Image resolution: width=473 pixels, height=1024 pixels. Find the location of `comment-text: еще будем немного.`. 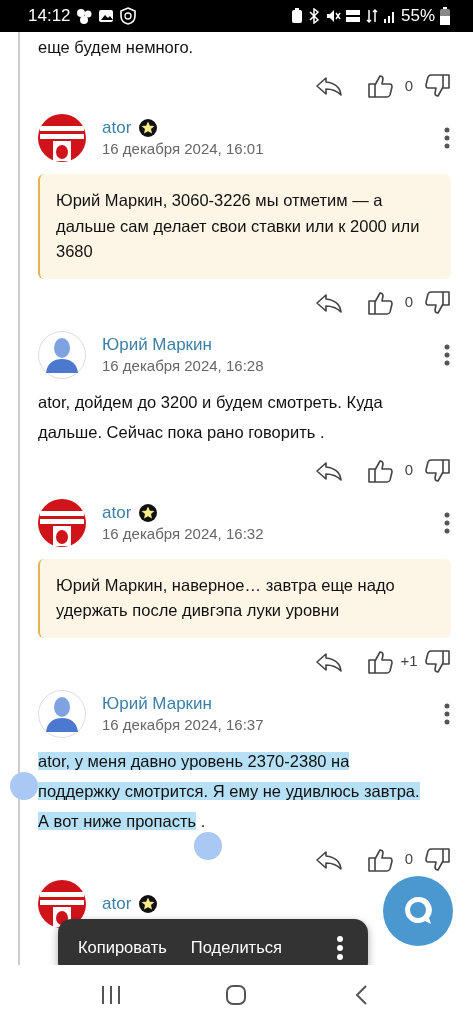

comment-text: еще будем немного. is located at coordinates (116, 47).